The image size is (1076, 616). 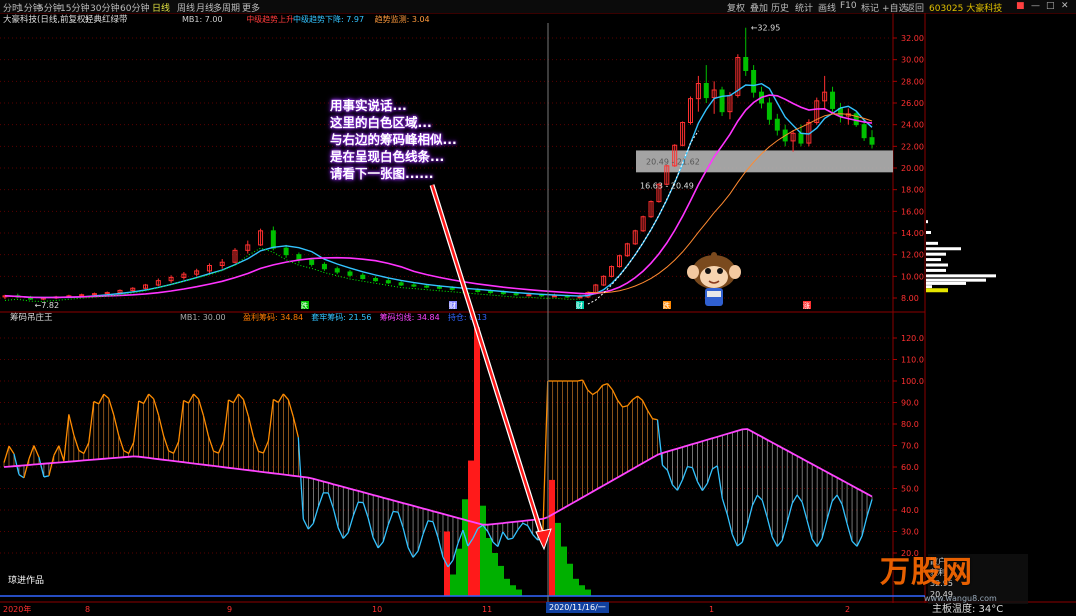 What do you see at coordinates (328, 19) in the screenshot?
I see `top-legend-item: 中级趋势下降: 7.97` at bounding box center [328, 19].